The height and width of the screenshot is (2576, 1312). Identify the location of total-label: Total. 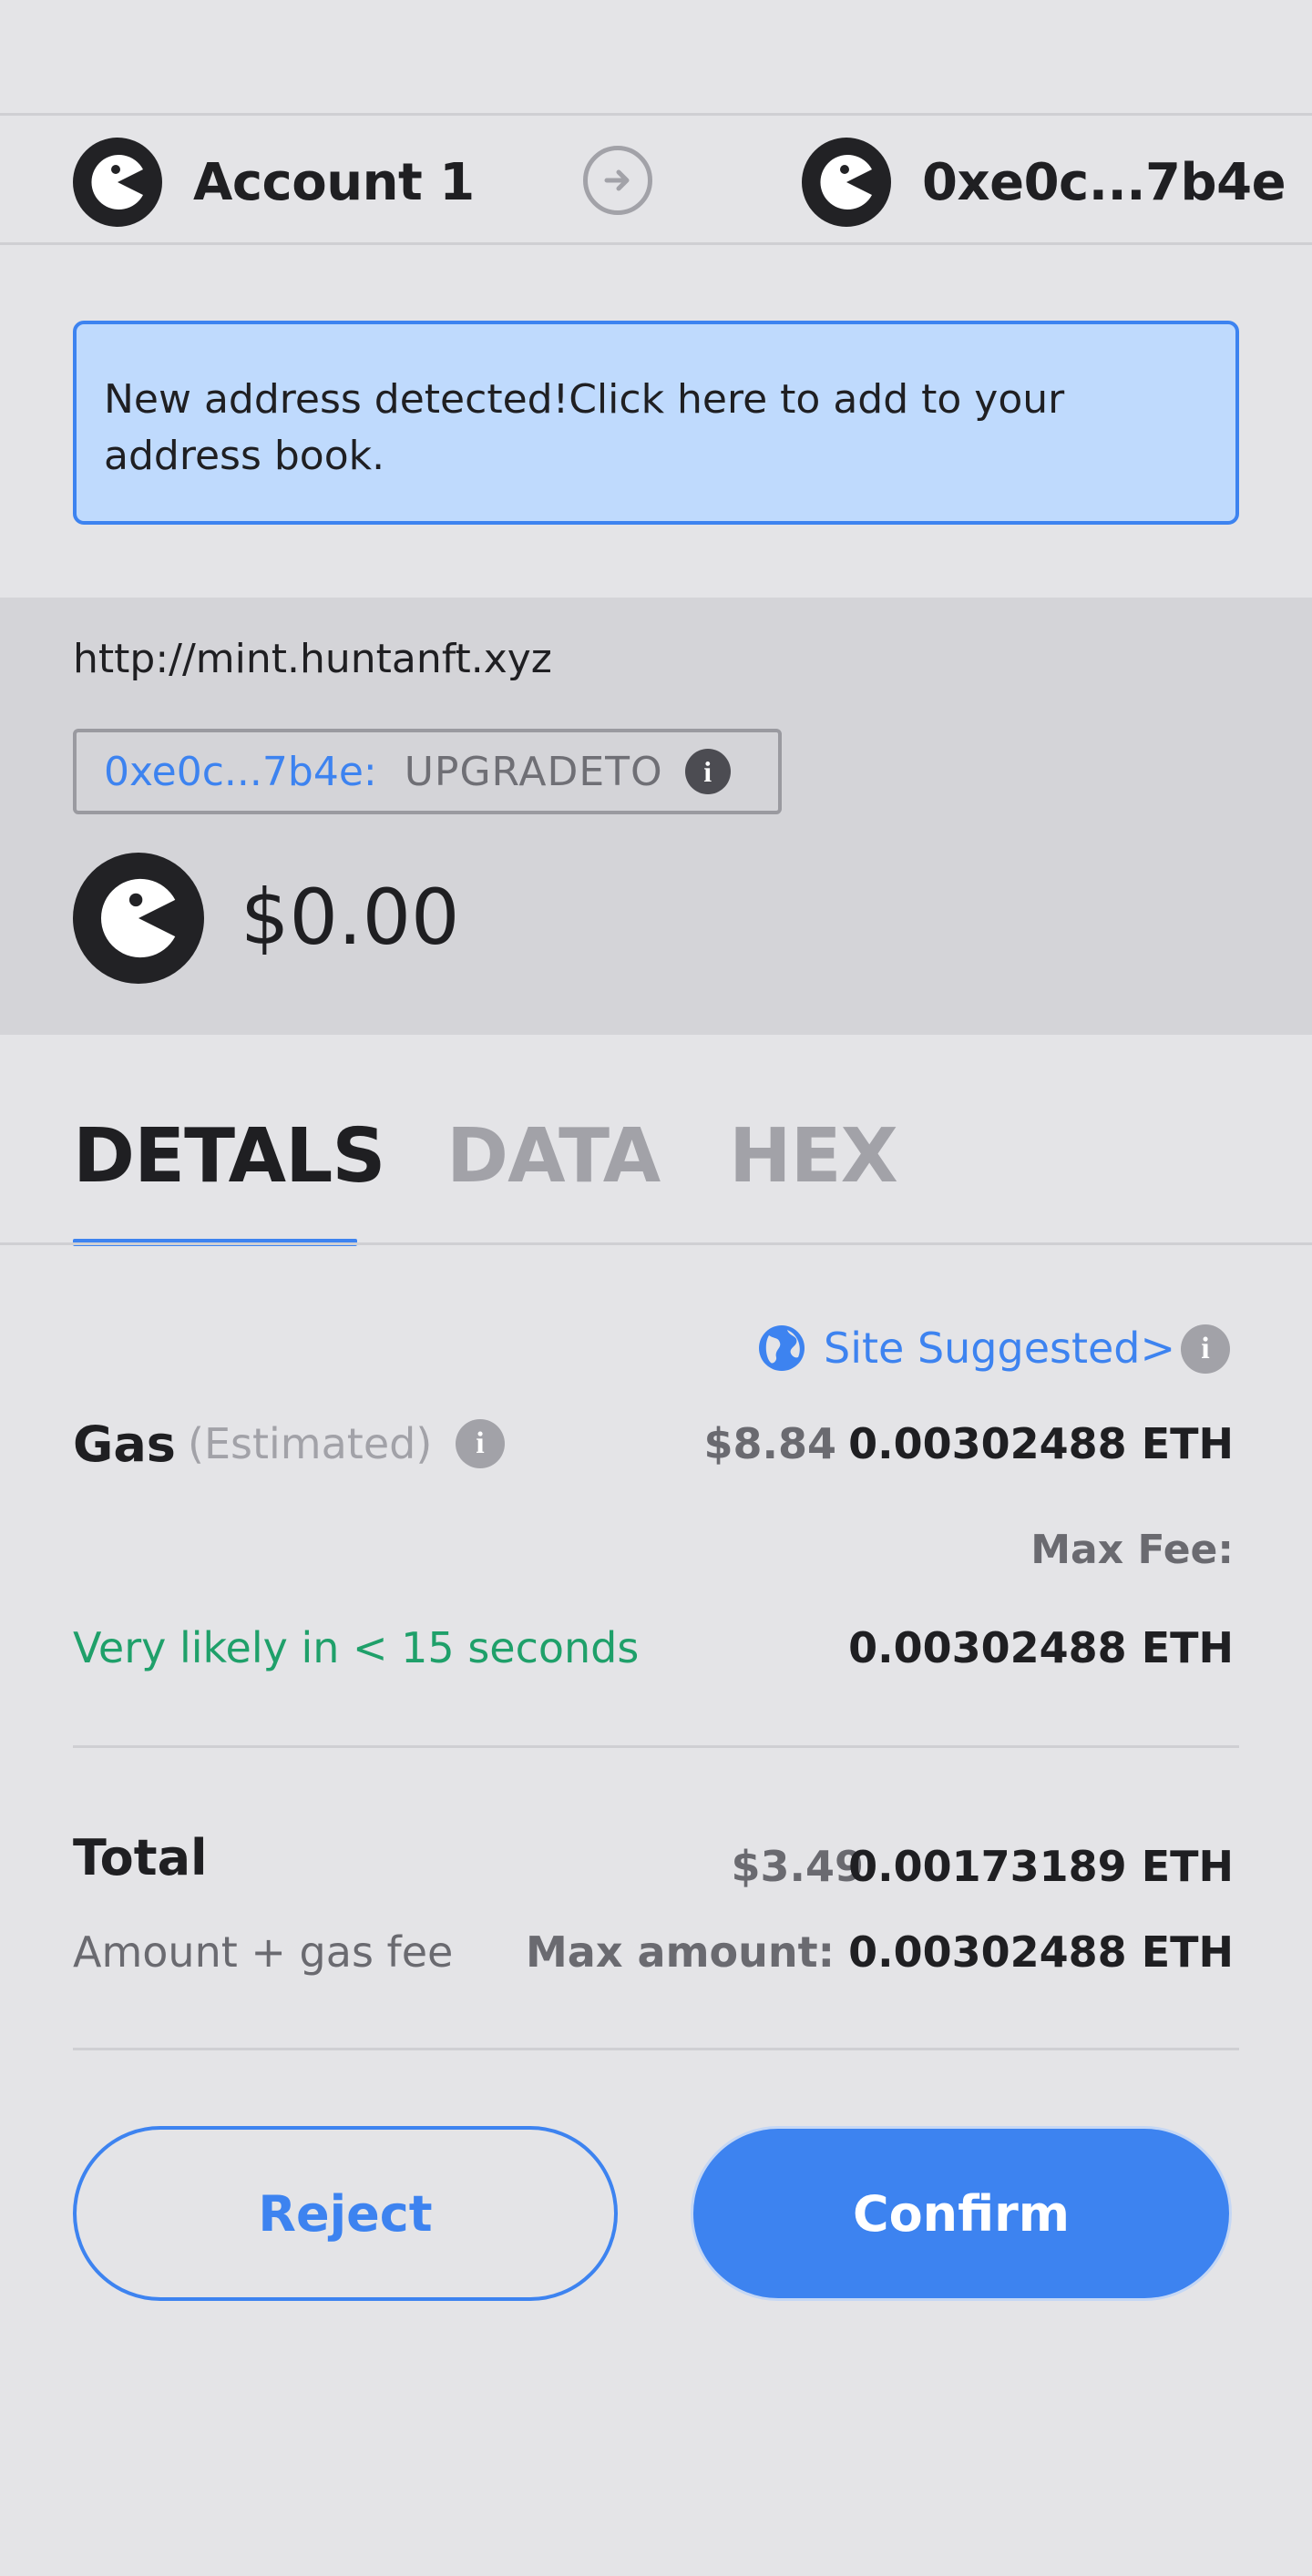
(140, 1857).